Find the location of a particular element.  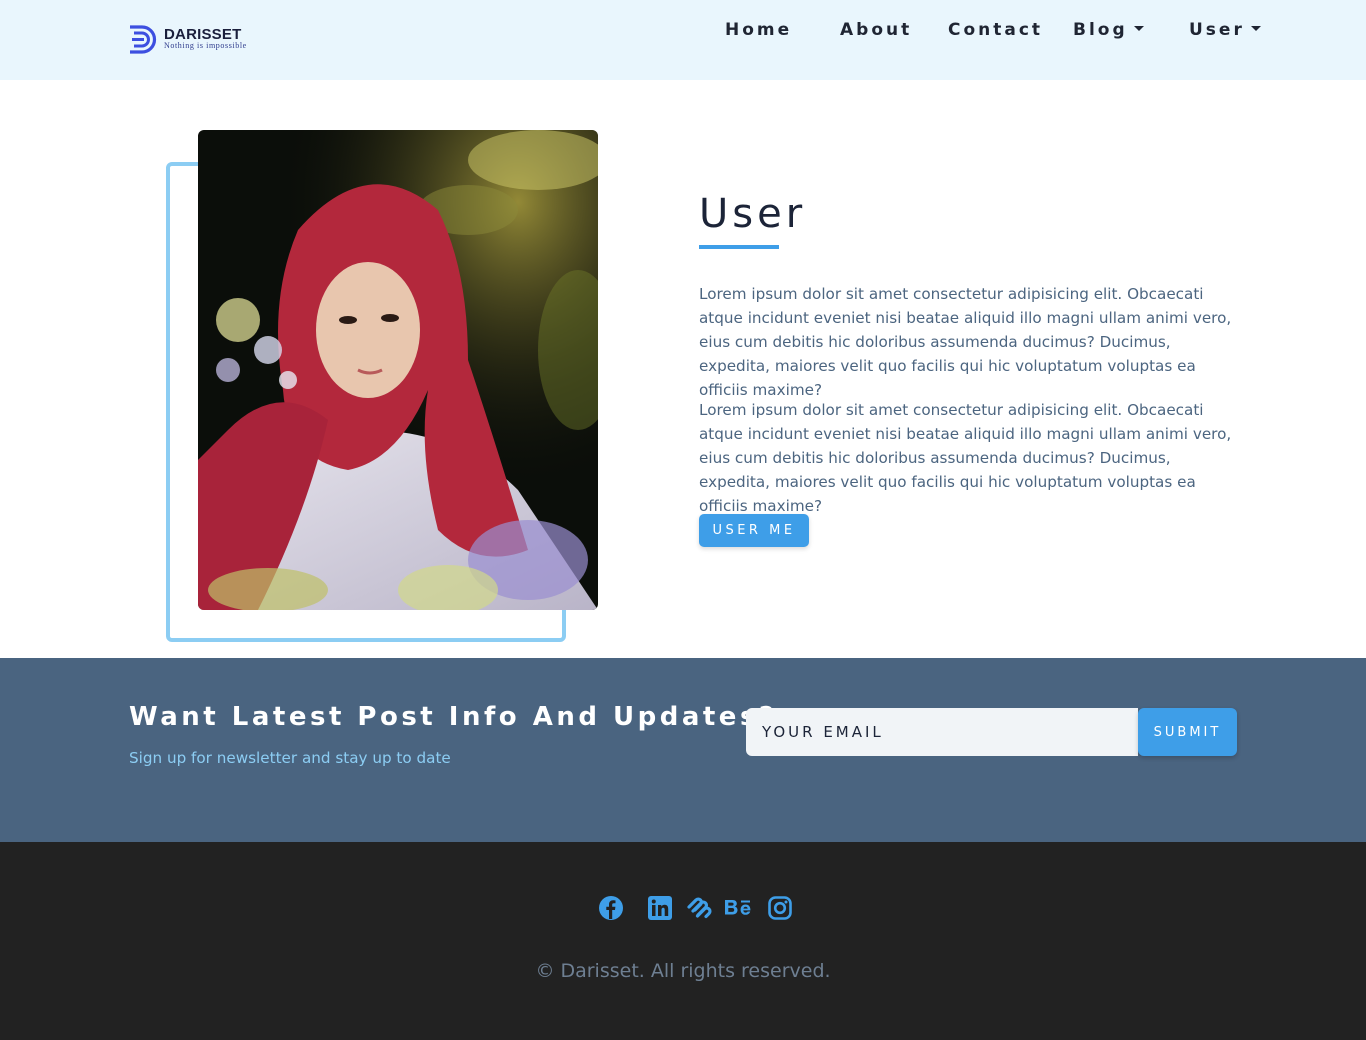

about-title: User is located at coordinates (753, 214).